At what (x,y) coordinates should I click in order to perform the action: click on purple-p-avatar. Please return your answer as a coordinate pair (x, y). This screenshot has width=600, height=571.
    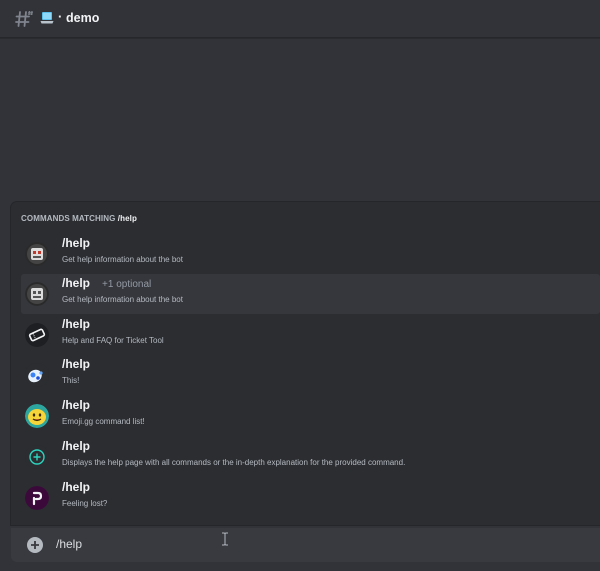
    Looking at the image, I should click on (37, 498).